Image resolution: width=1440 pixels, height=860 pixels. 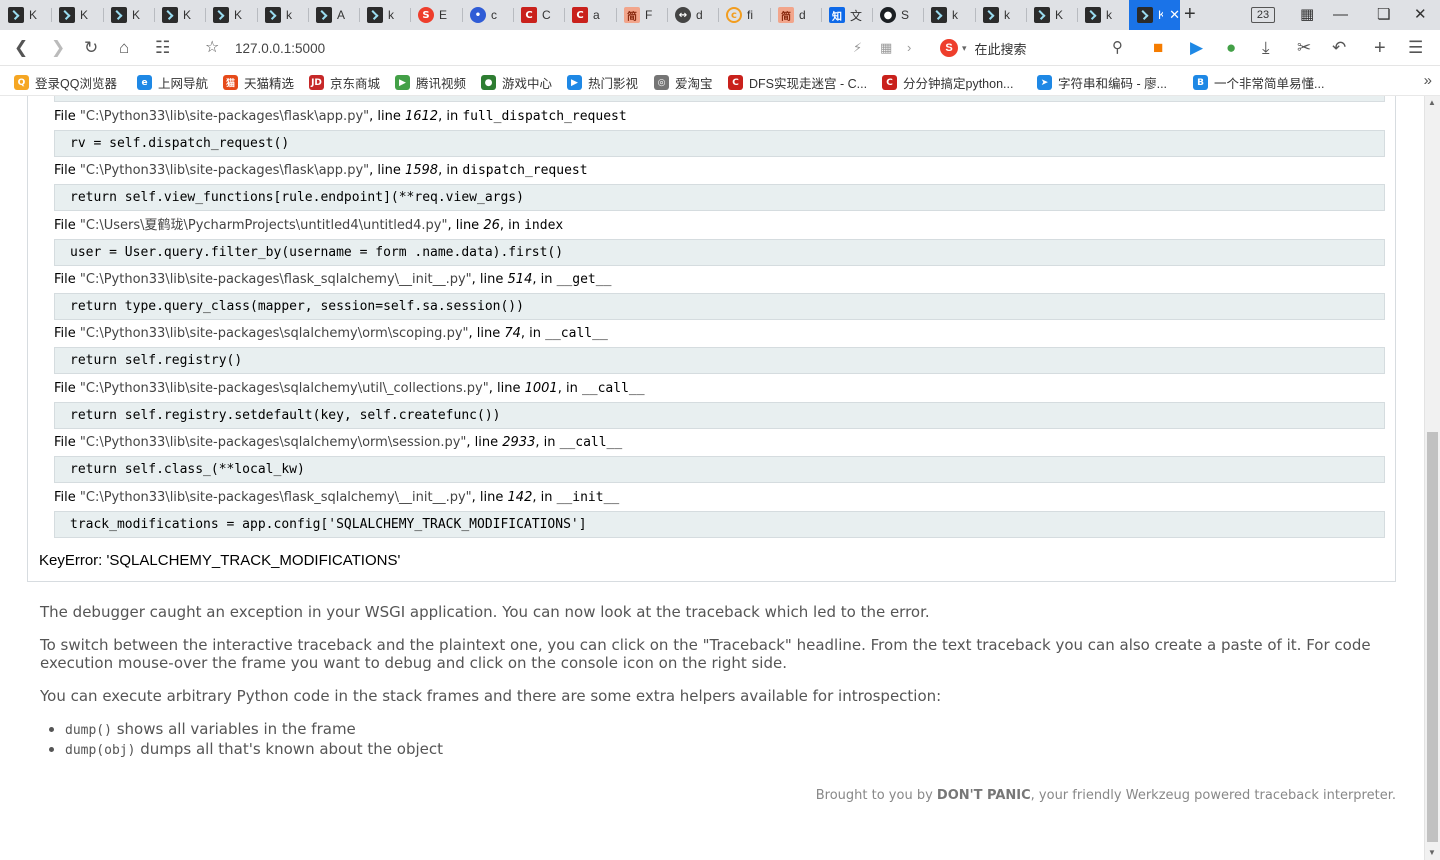 I want to click on bookmark-label: 上网导航, so click(x=183, y=84).